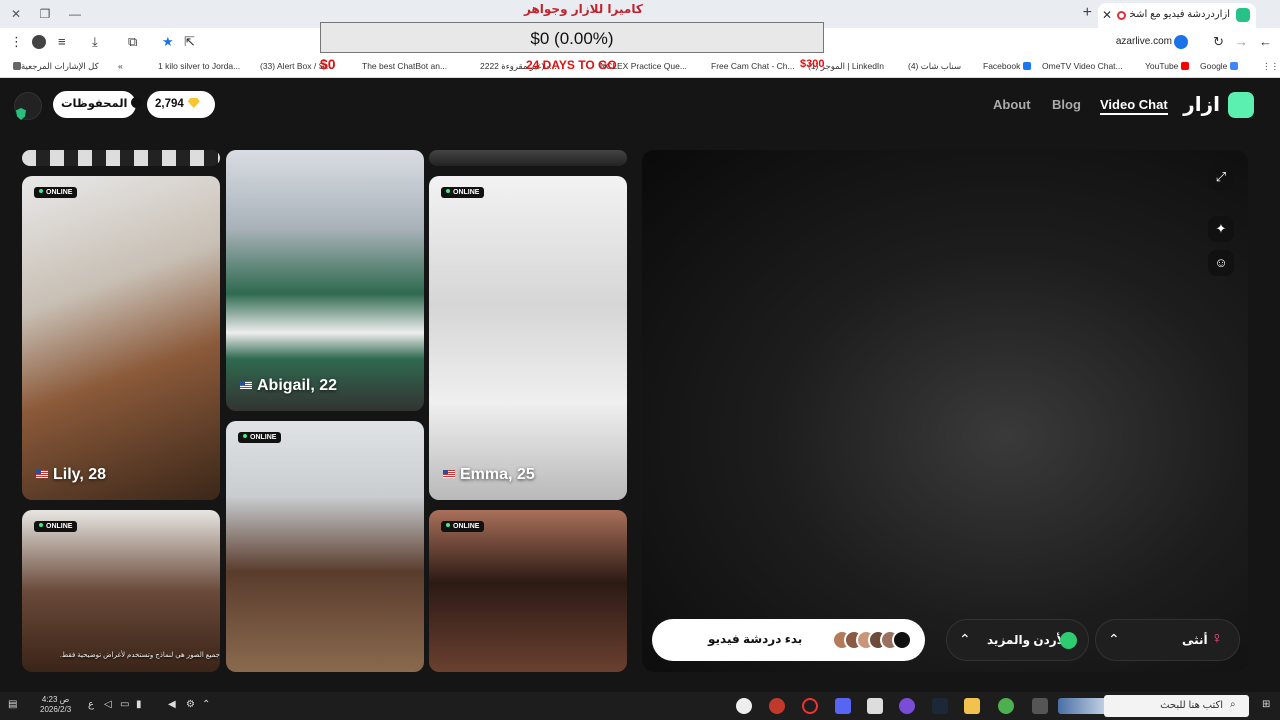 The height and width of the screenshot is (720, 1280). Describe the element at coordinates (755, 639) in the screenshot. I see `start-video-chat-label: بدء دردشة فيديو` at that location.